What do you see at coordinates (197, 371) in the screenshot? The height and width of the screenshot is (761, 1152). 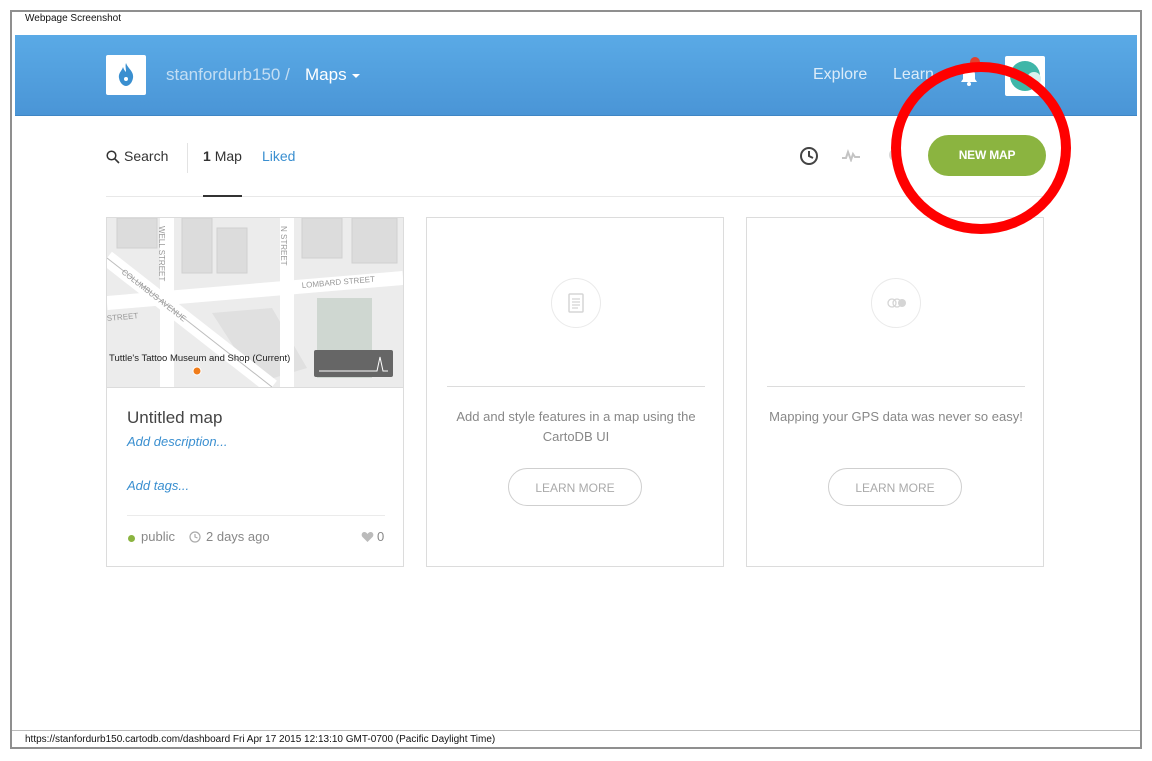 I see `map-point` at bounding box center [197, 371].